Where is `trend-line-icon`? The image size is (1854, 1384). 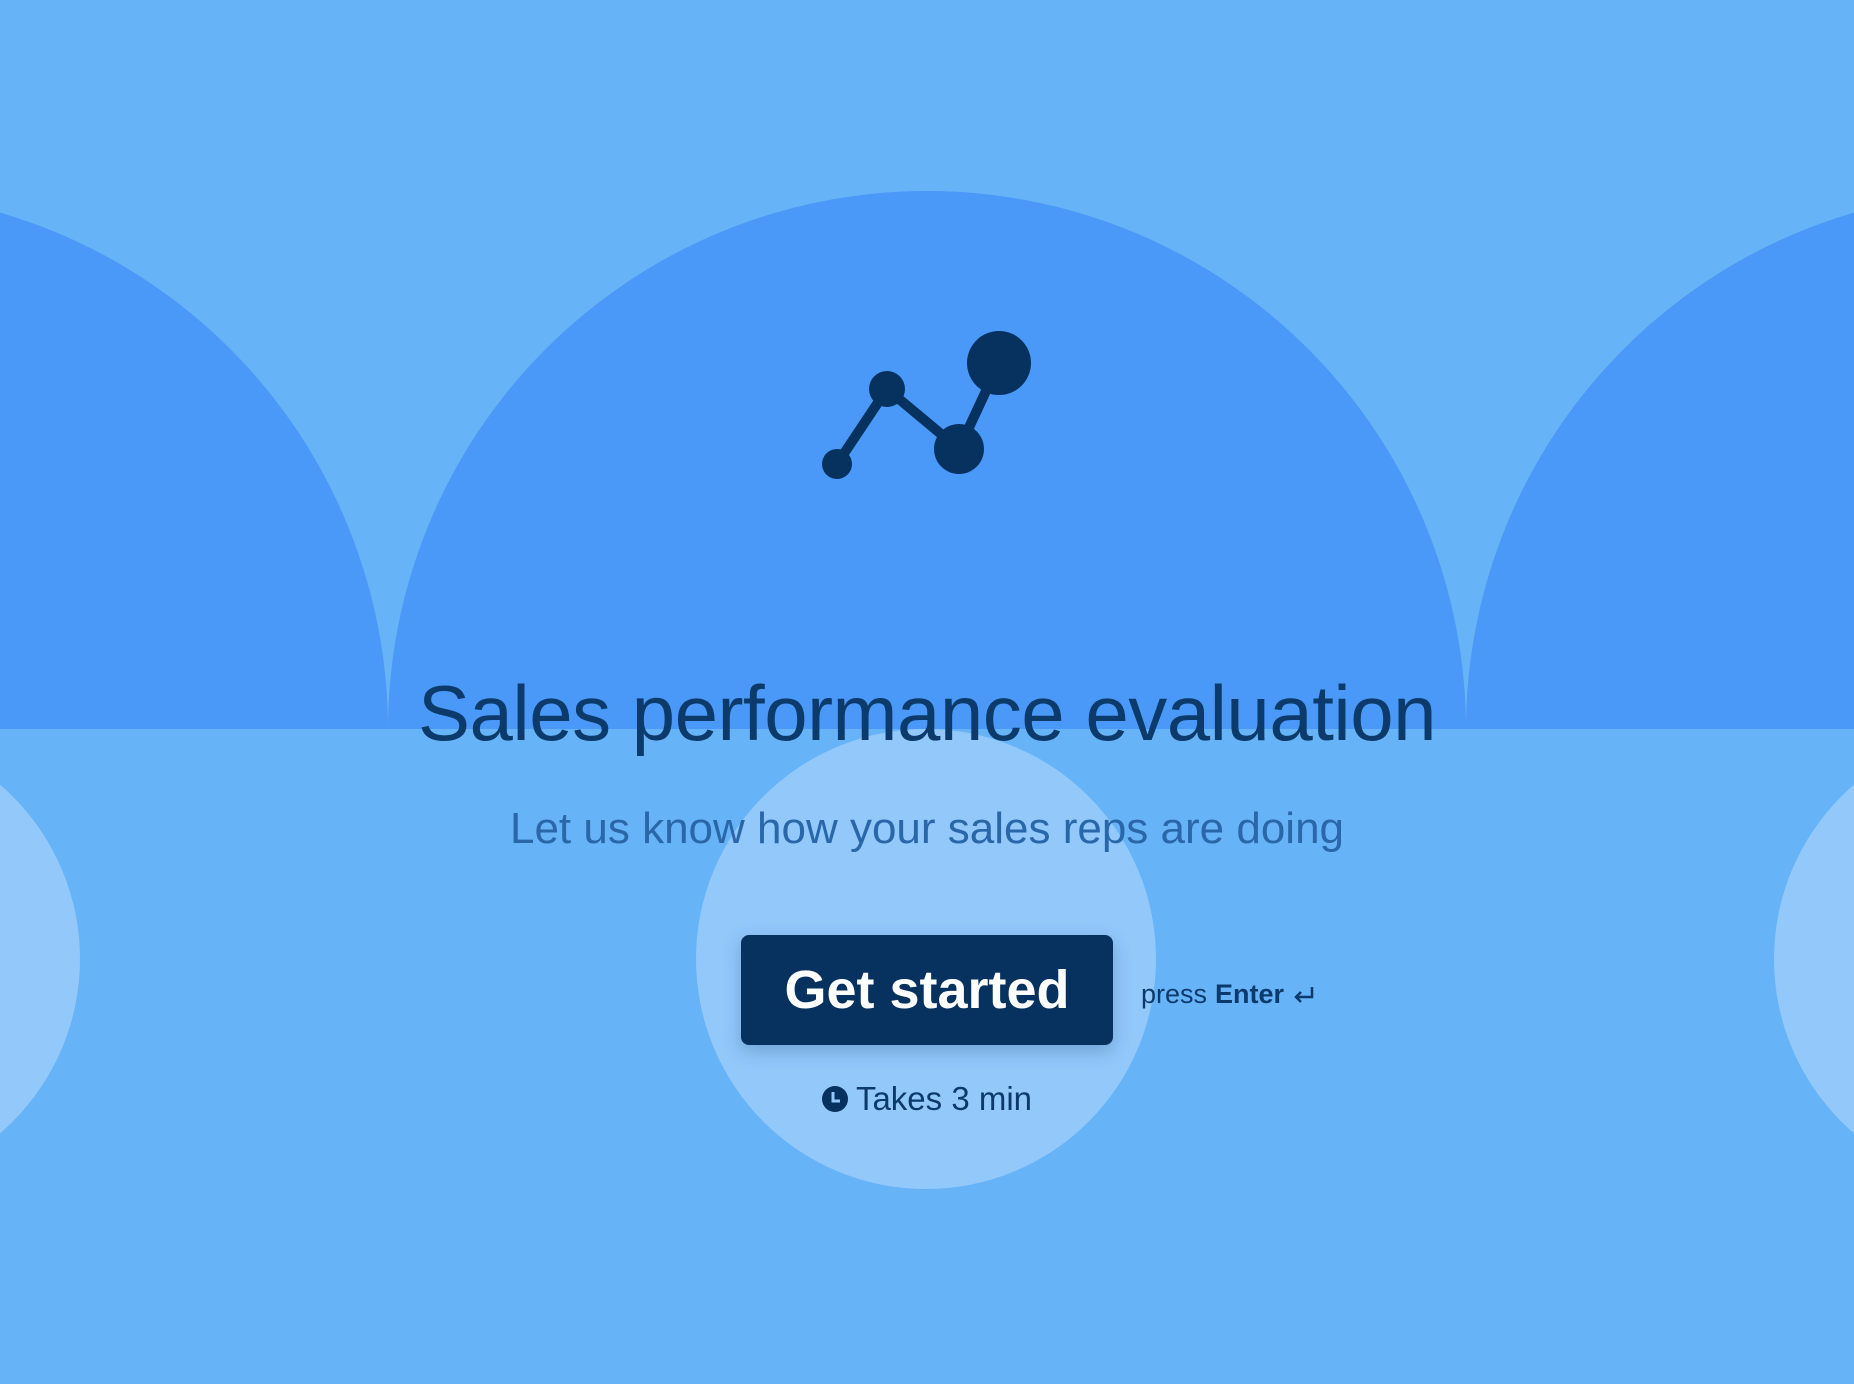
trend-line-icon is located at coordinates (926, 405).